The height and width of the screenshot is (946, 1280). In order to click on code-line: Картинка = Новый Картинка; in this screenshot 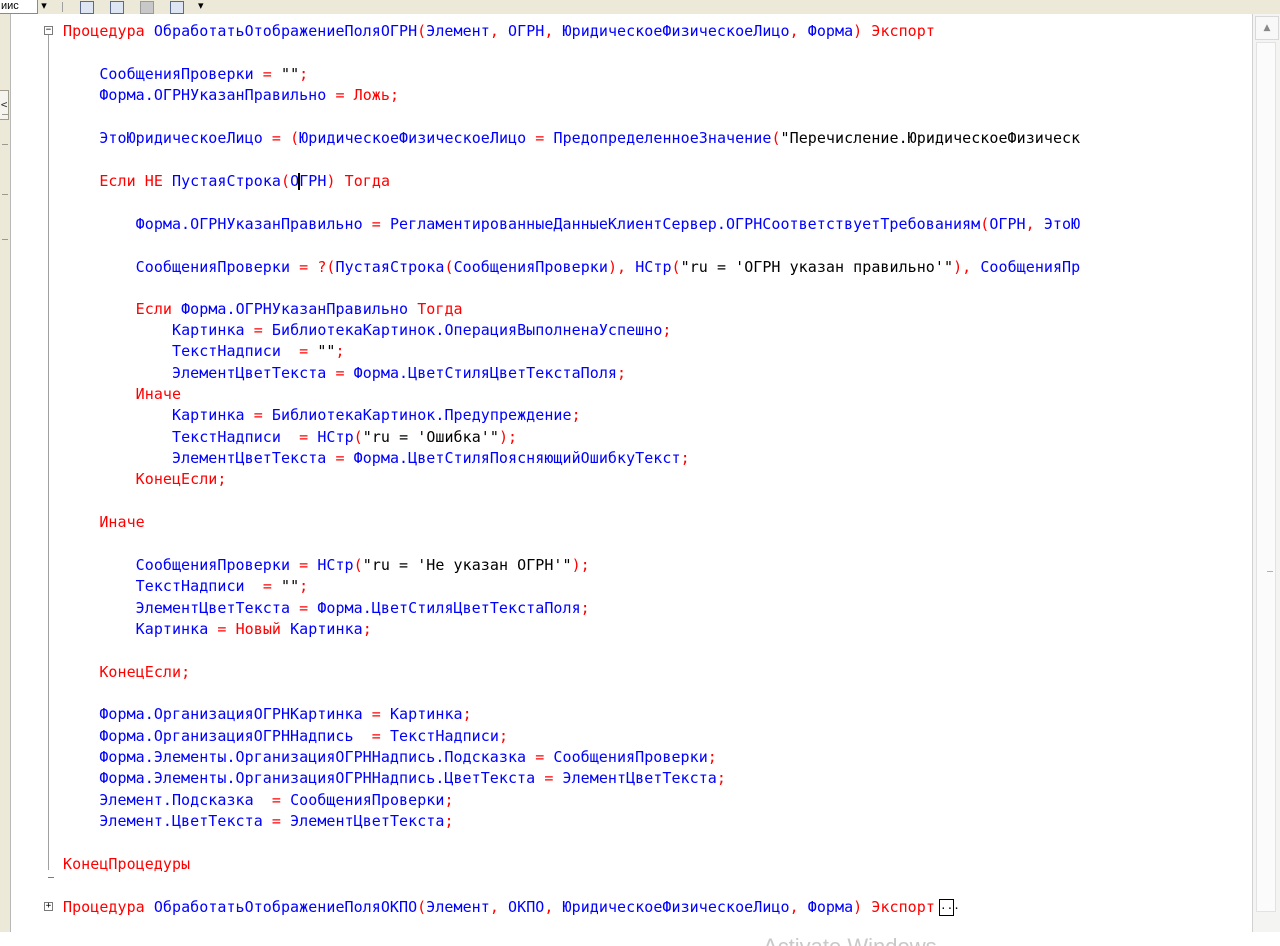, I will do `click(217, 629)`.